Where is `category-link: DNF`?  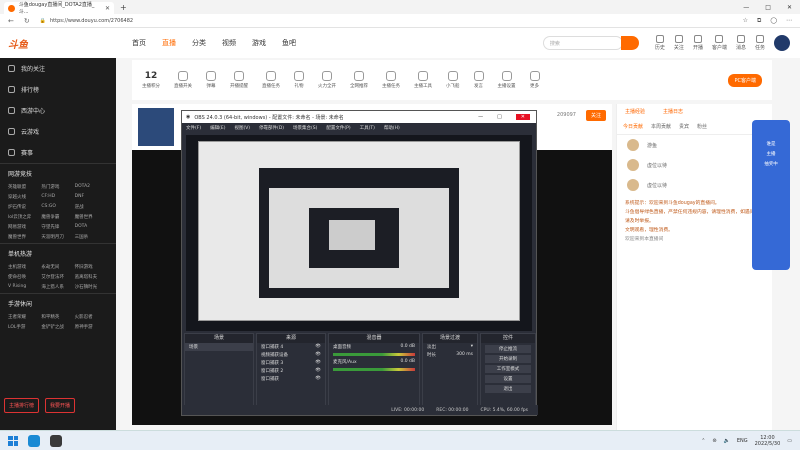
category-link: DNF is located at coordinates (91, 197).